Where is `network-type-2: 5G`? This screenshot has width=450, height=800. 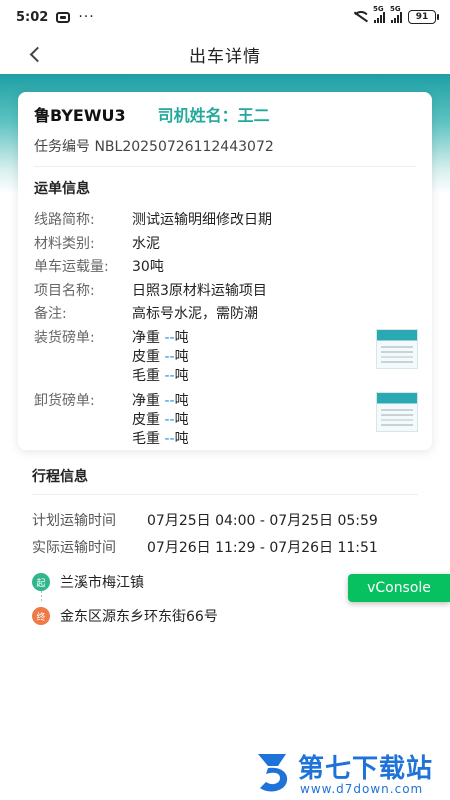 network-type-2: 5G is located at coordinates (395, 9).